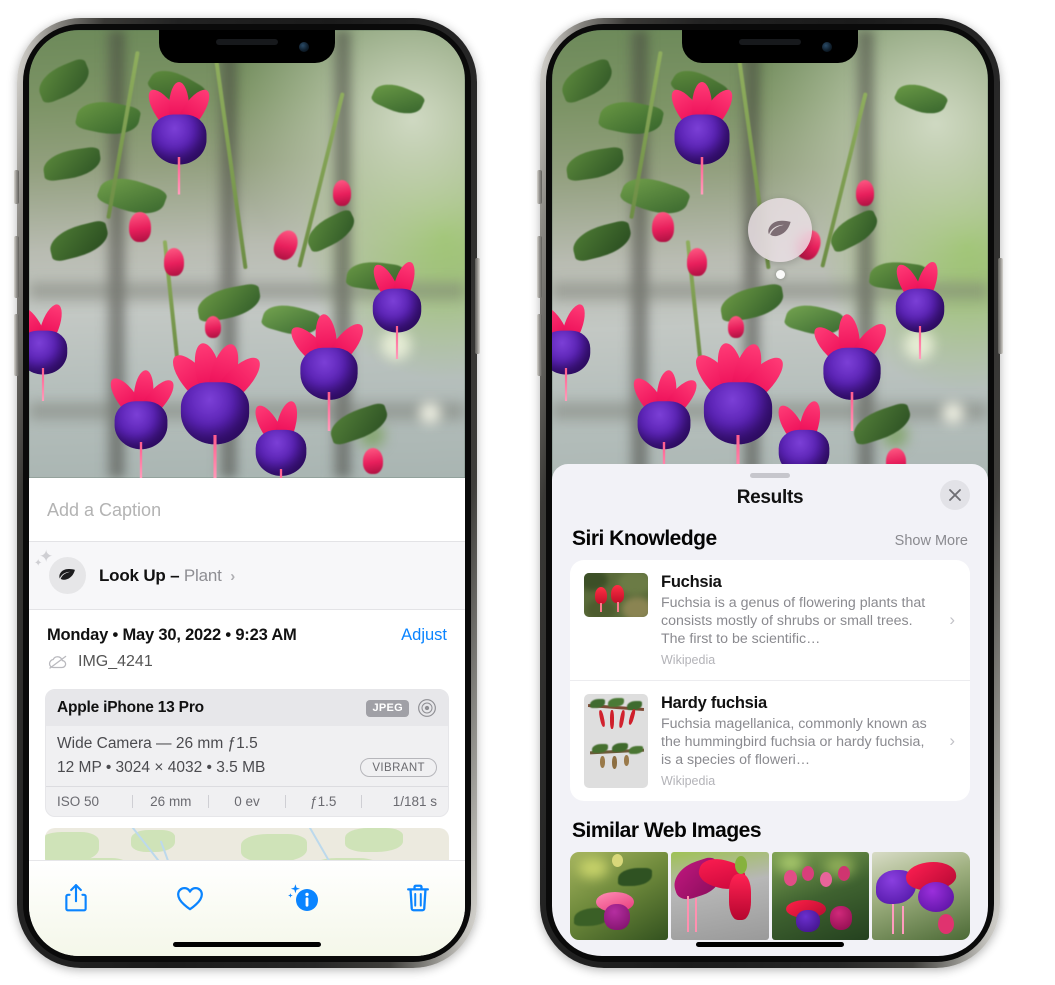  What do you see at coordinates (16, 187) in the screenshot?
I see `mute-switch-left` at bounding box center [16, 187].